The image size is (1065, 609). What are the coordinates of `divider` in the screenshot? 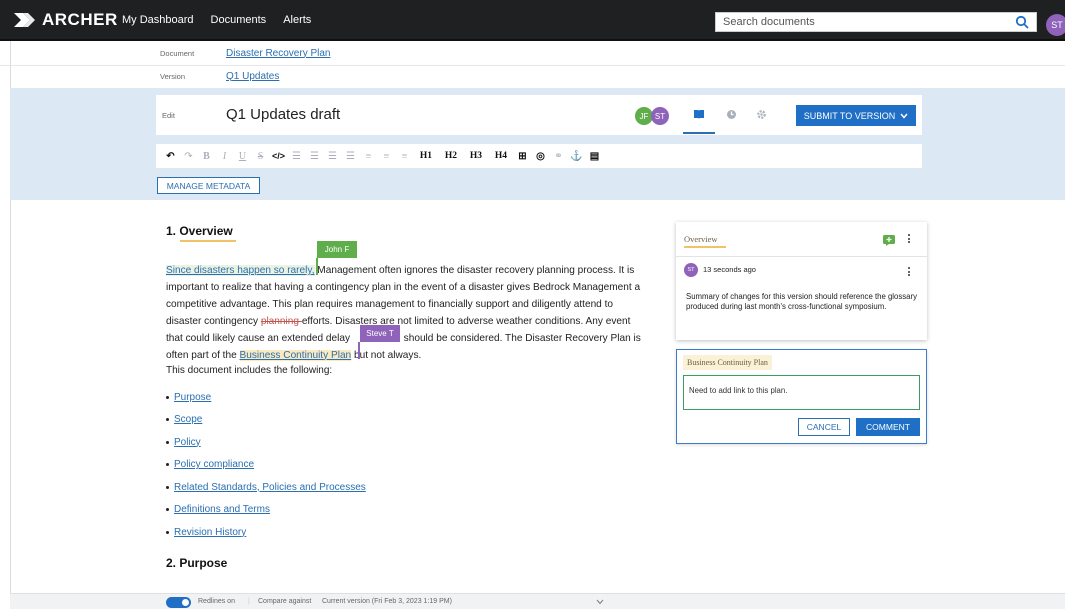 It's located at (801, 256).